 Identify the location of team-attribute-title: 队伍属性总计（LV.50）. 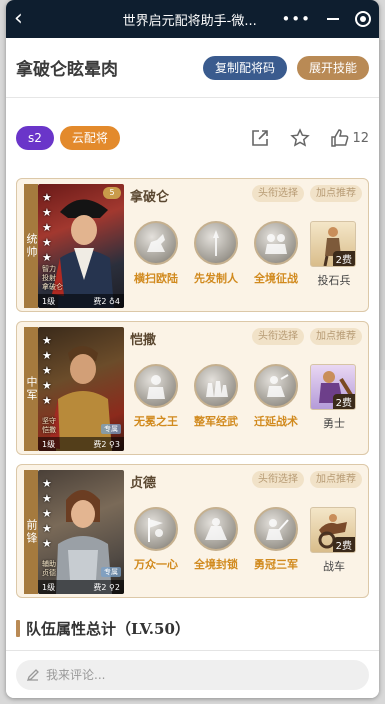
(108, 629).